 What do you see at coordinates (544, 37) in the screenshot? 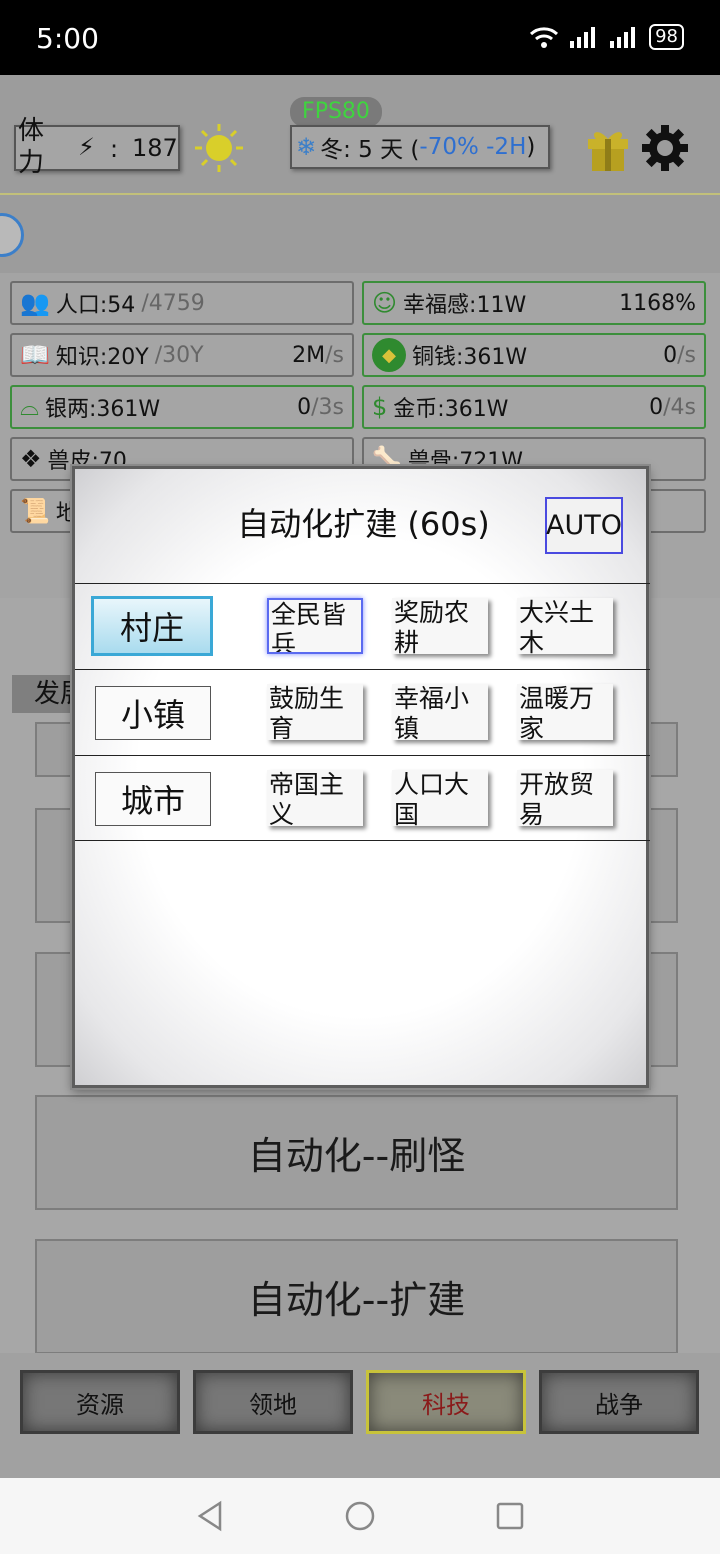
I see `wifi-icon` at bounding box center [544, 37].